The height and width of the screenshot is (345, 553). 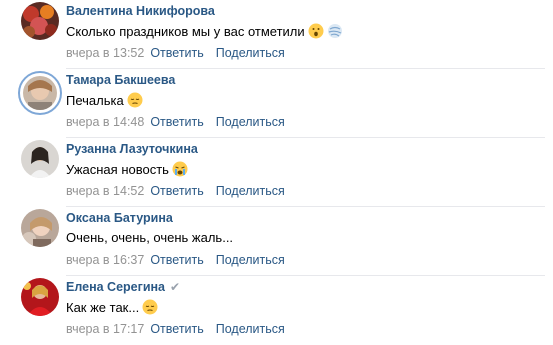 I want to click on author-name: Рузанна Лазуточкина, so click(x=132, y=149).